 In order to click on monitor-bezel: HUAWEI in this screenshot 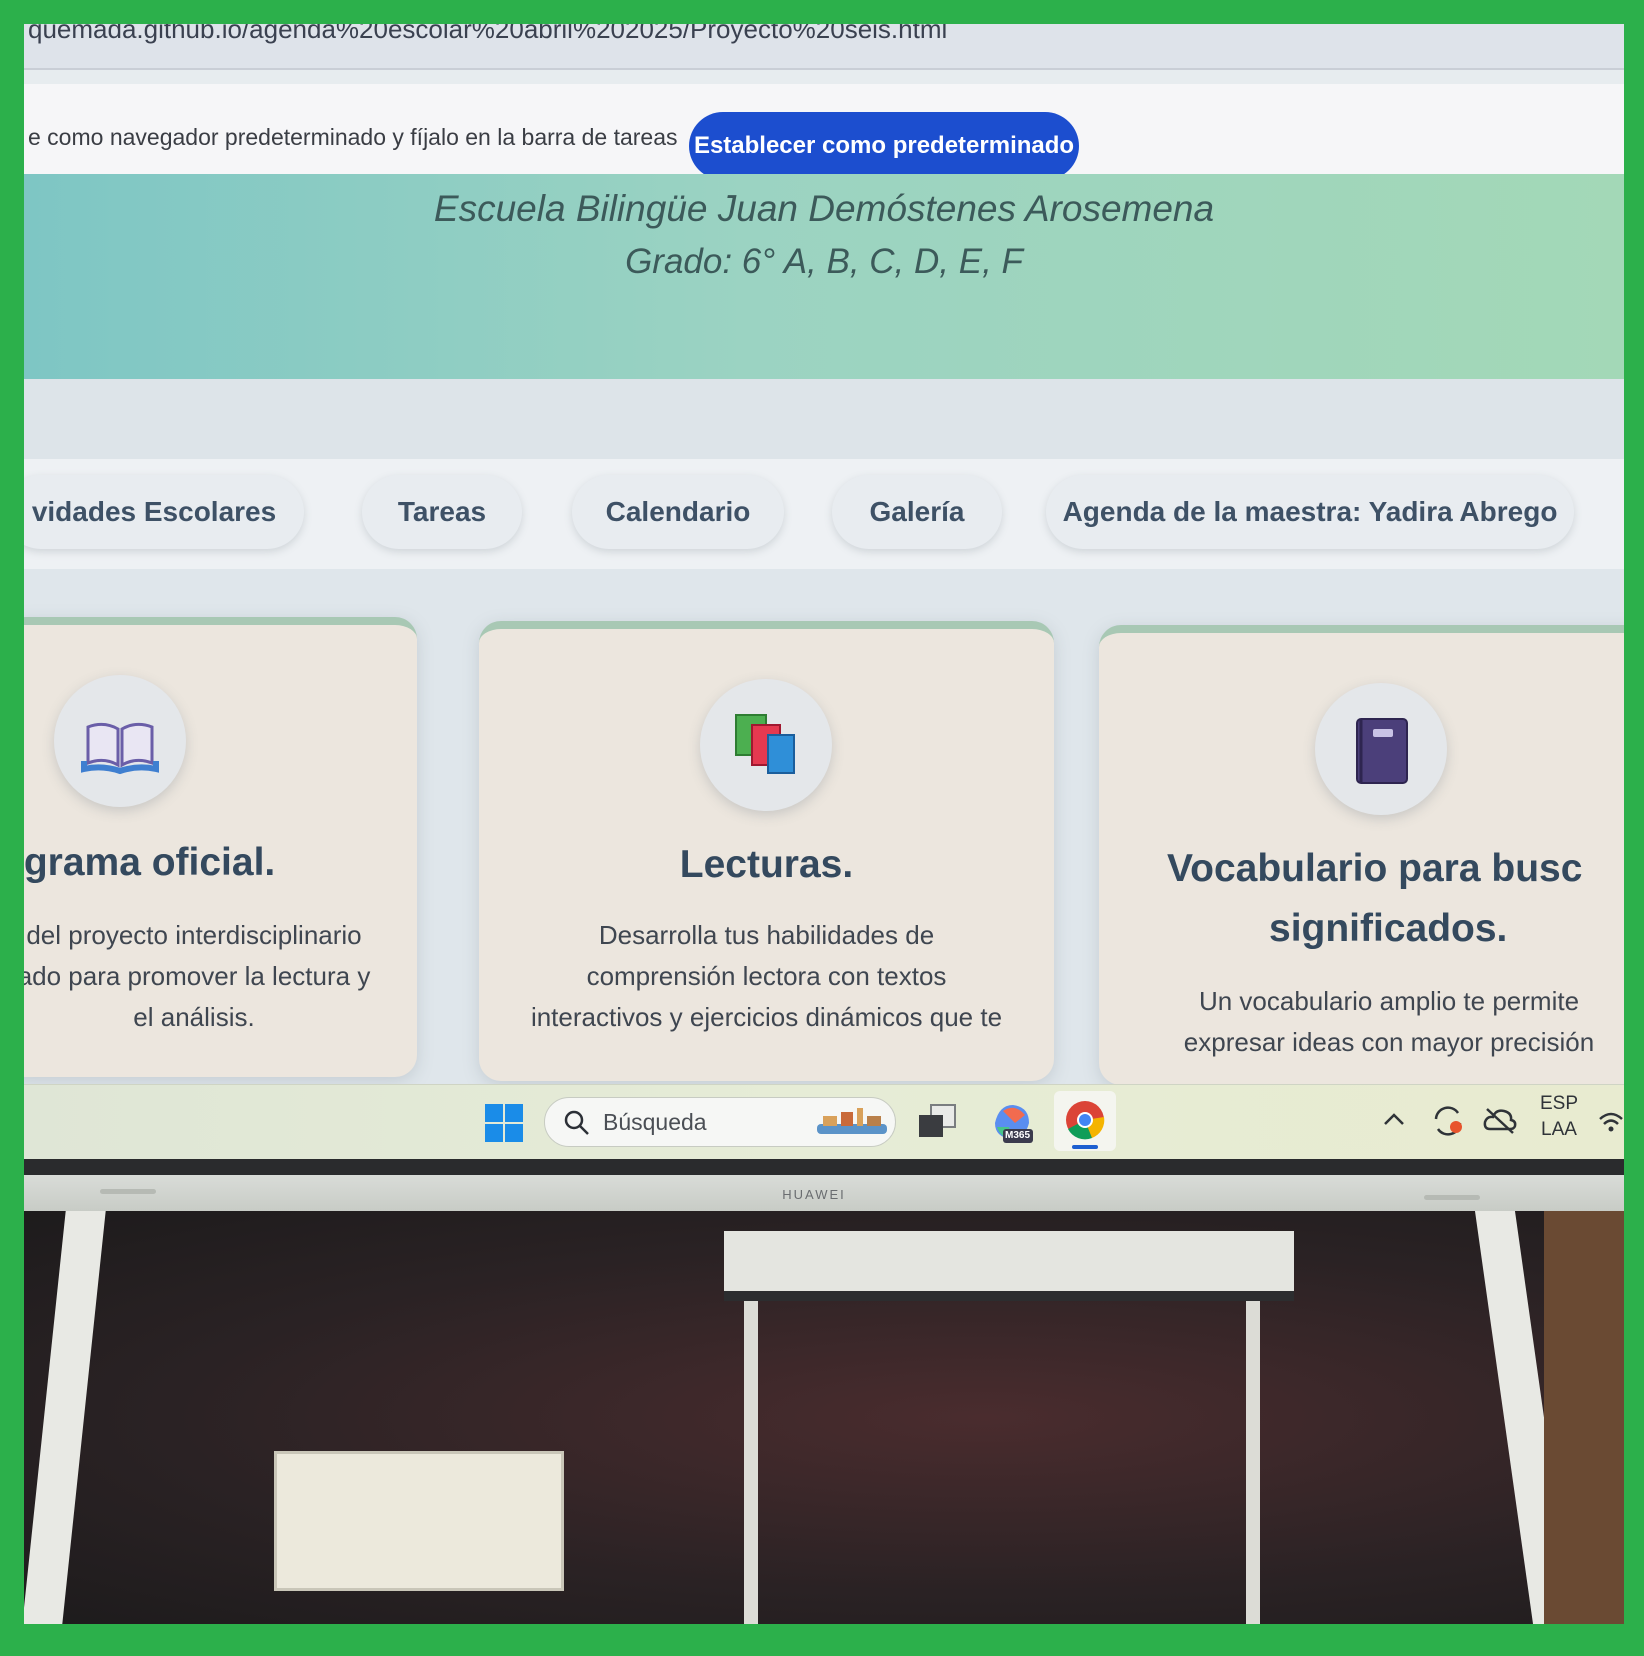, I will do `click(824, 1185)`.